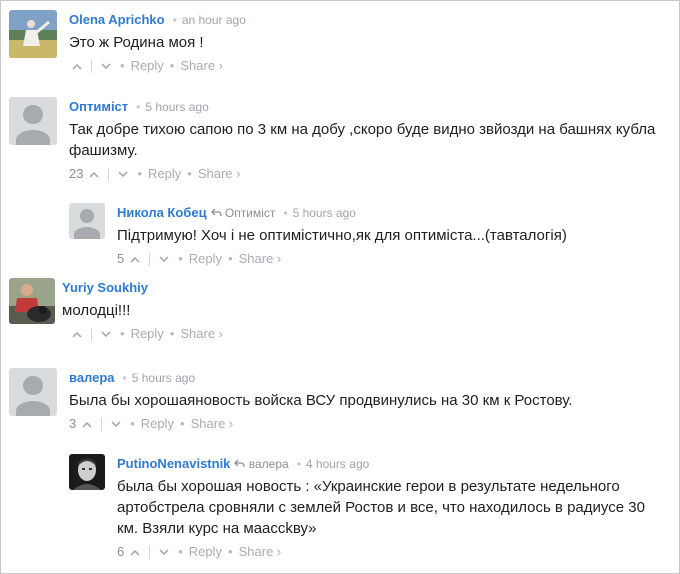  I want to click on author-name: Оптиміст, so click(98, 106).